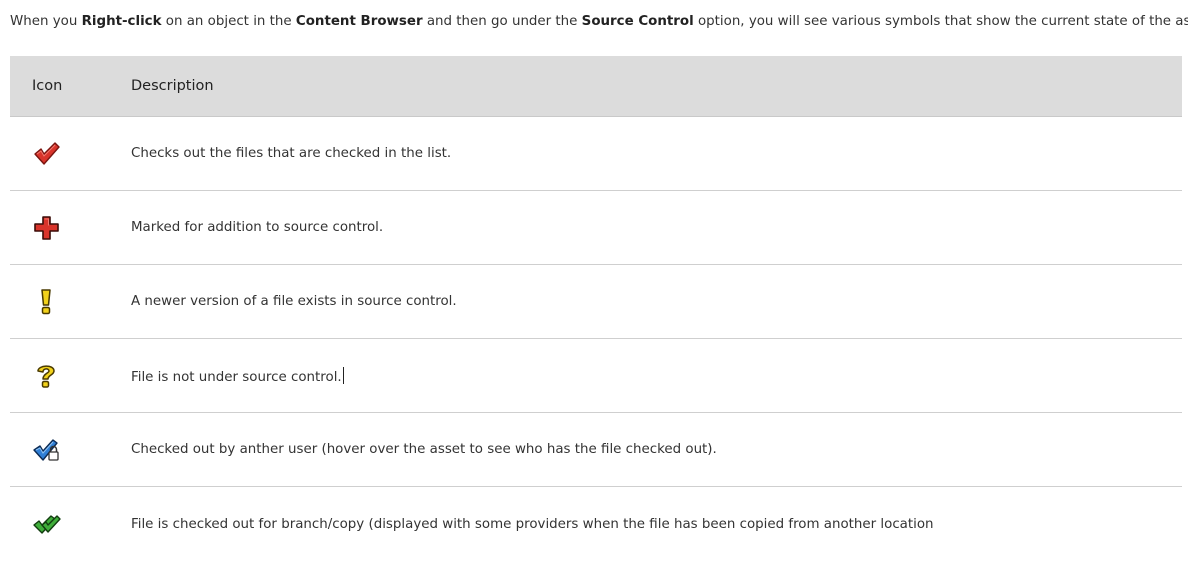 This screenshot has width=1188, height=561. I want to click on intro-text: When you, so click(46, 21).